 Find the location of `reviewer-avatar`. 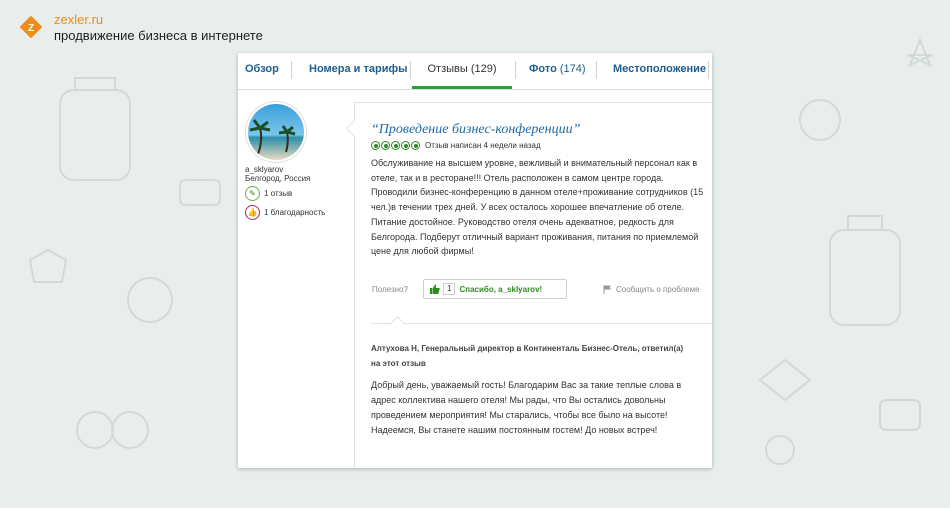

reviewer-avatar is located at coordinates (276, 132).